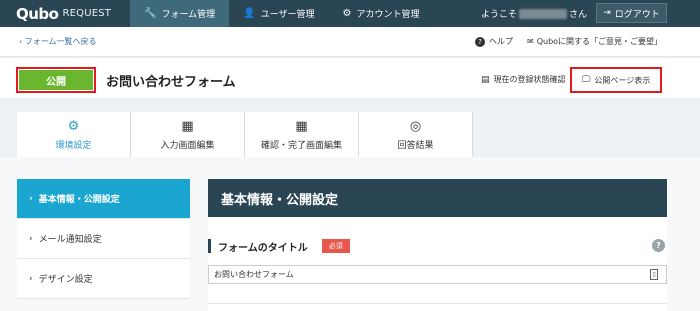 Image resolution: width=700 pixels, height=311 pixels. I want to click on required-badge: 必須, so click(335, 246).